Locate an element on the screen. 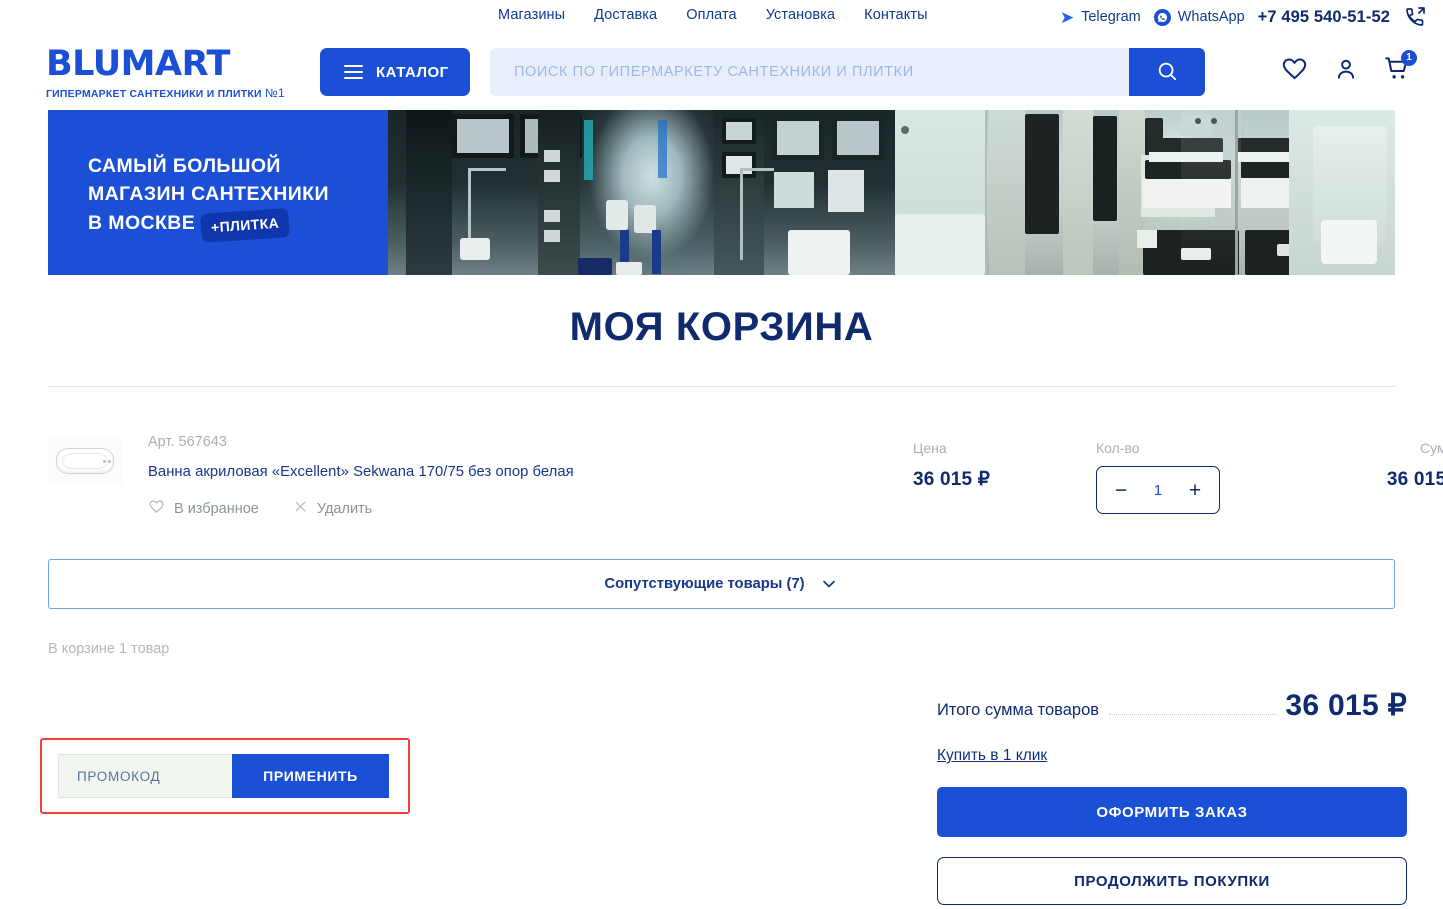  quantity-increase-button: + is located at coordinates (1195, 490).